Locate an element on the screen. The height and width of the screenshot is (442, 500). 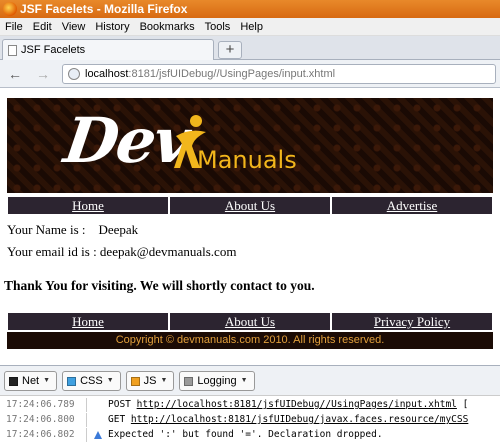
net-filter-swatch is located at coordinates (13, 381).